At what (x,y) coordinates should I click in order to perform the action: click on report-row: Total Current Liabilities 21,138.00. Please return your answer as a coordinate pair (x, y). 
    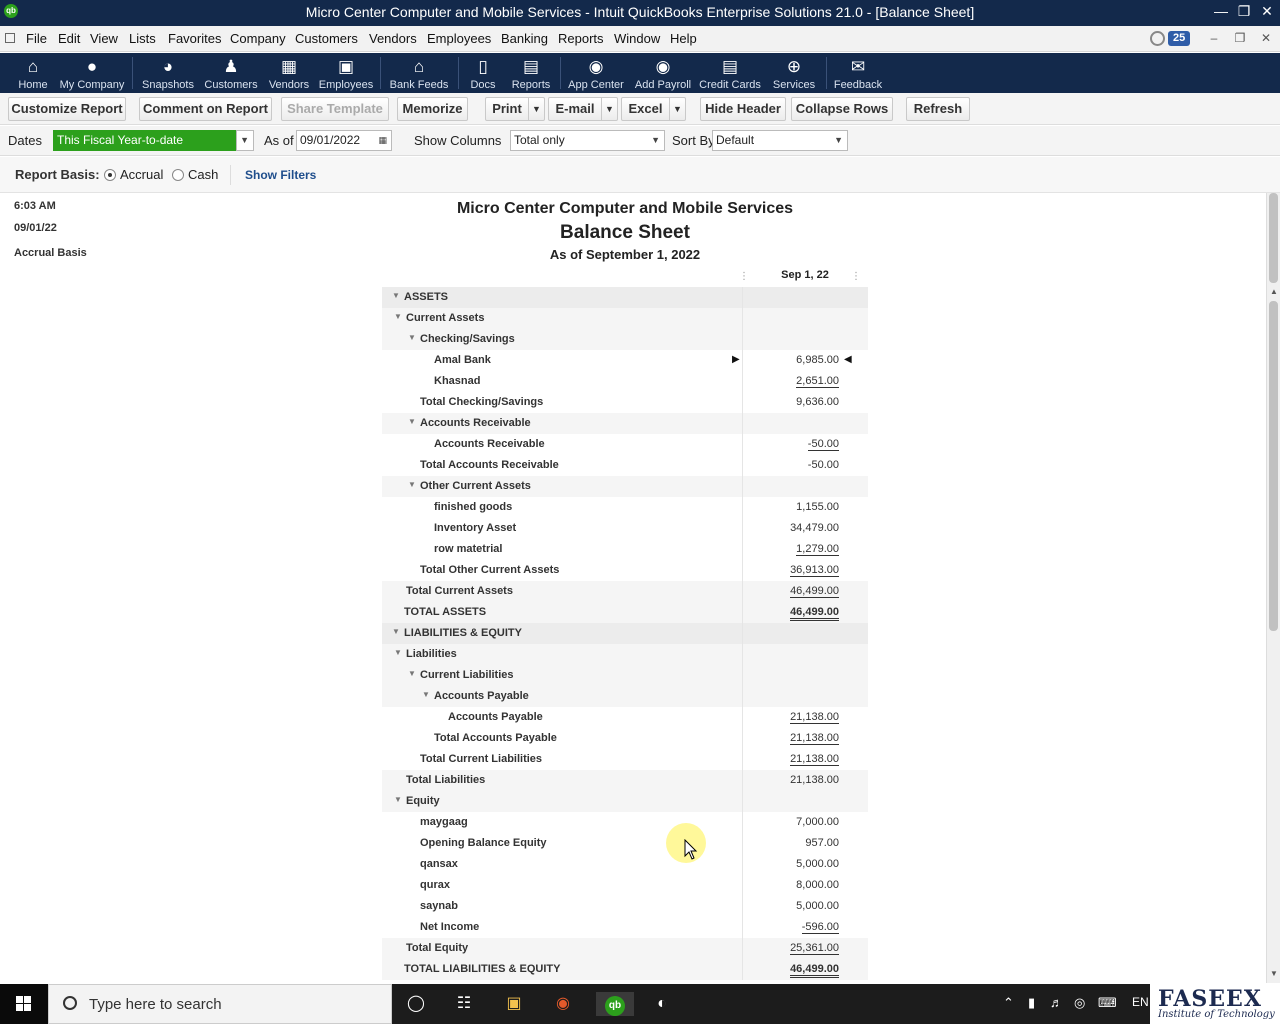
    Looking at the image, I should click on (625, 759).